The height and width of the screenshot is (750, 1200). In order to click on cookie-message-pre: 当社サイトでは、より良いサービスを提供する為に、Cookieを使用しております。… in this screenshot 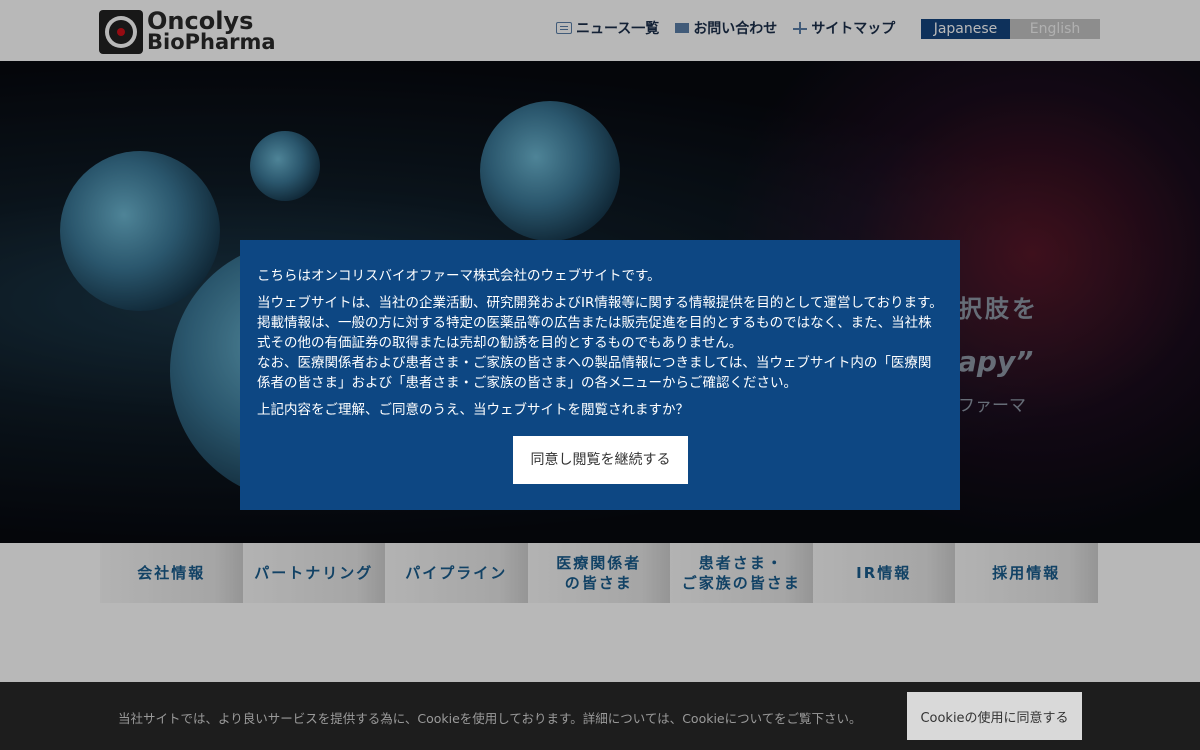, I will do `click(400, 718)`.